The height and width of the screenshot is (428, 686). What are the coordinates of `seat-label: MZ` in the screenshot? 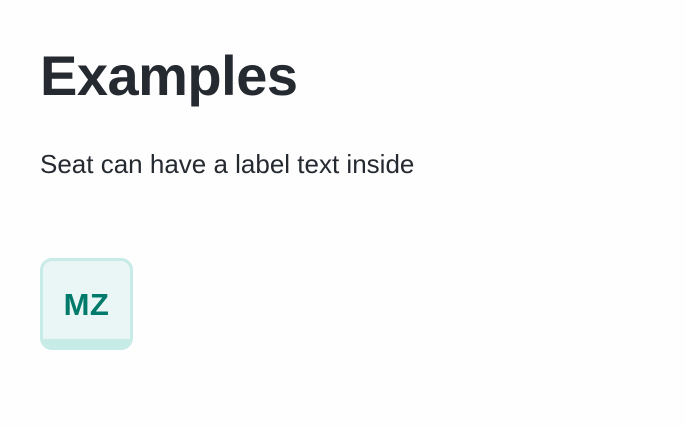 It's located at (86, 304).